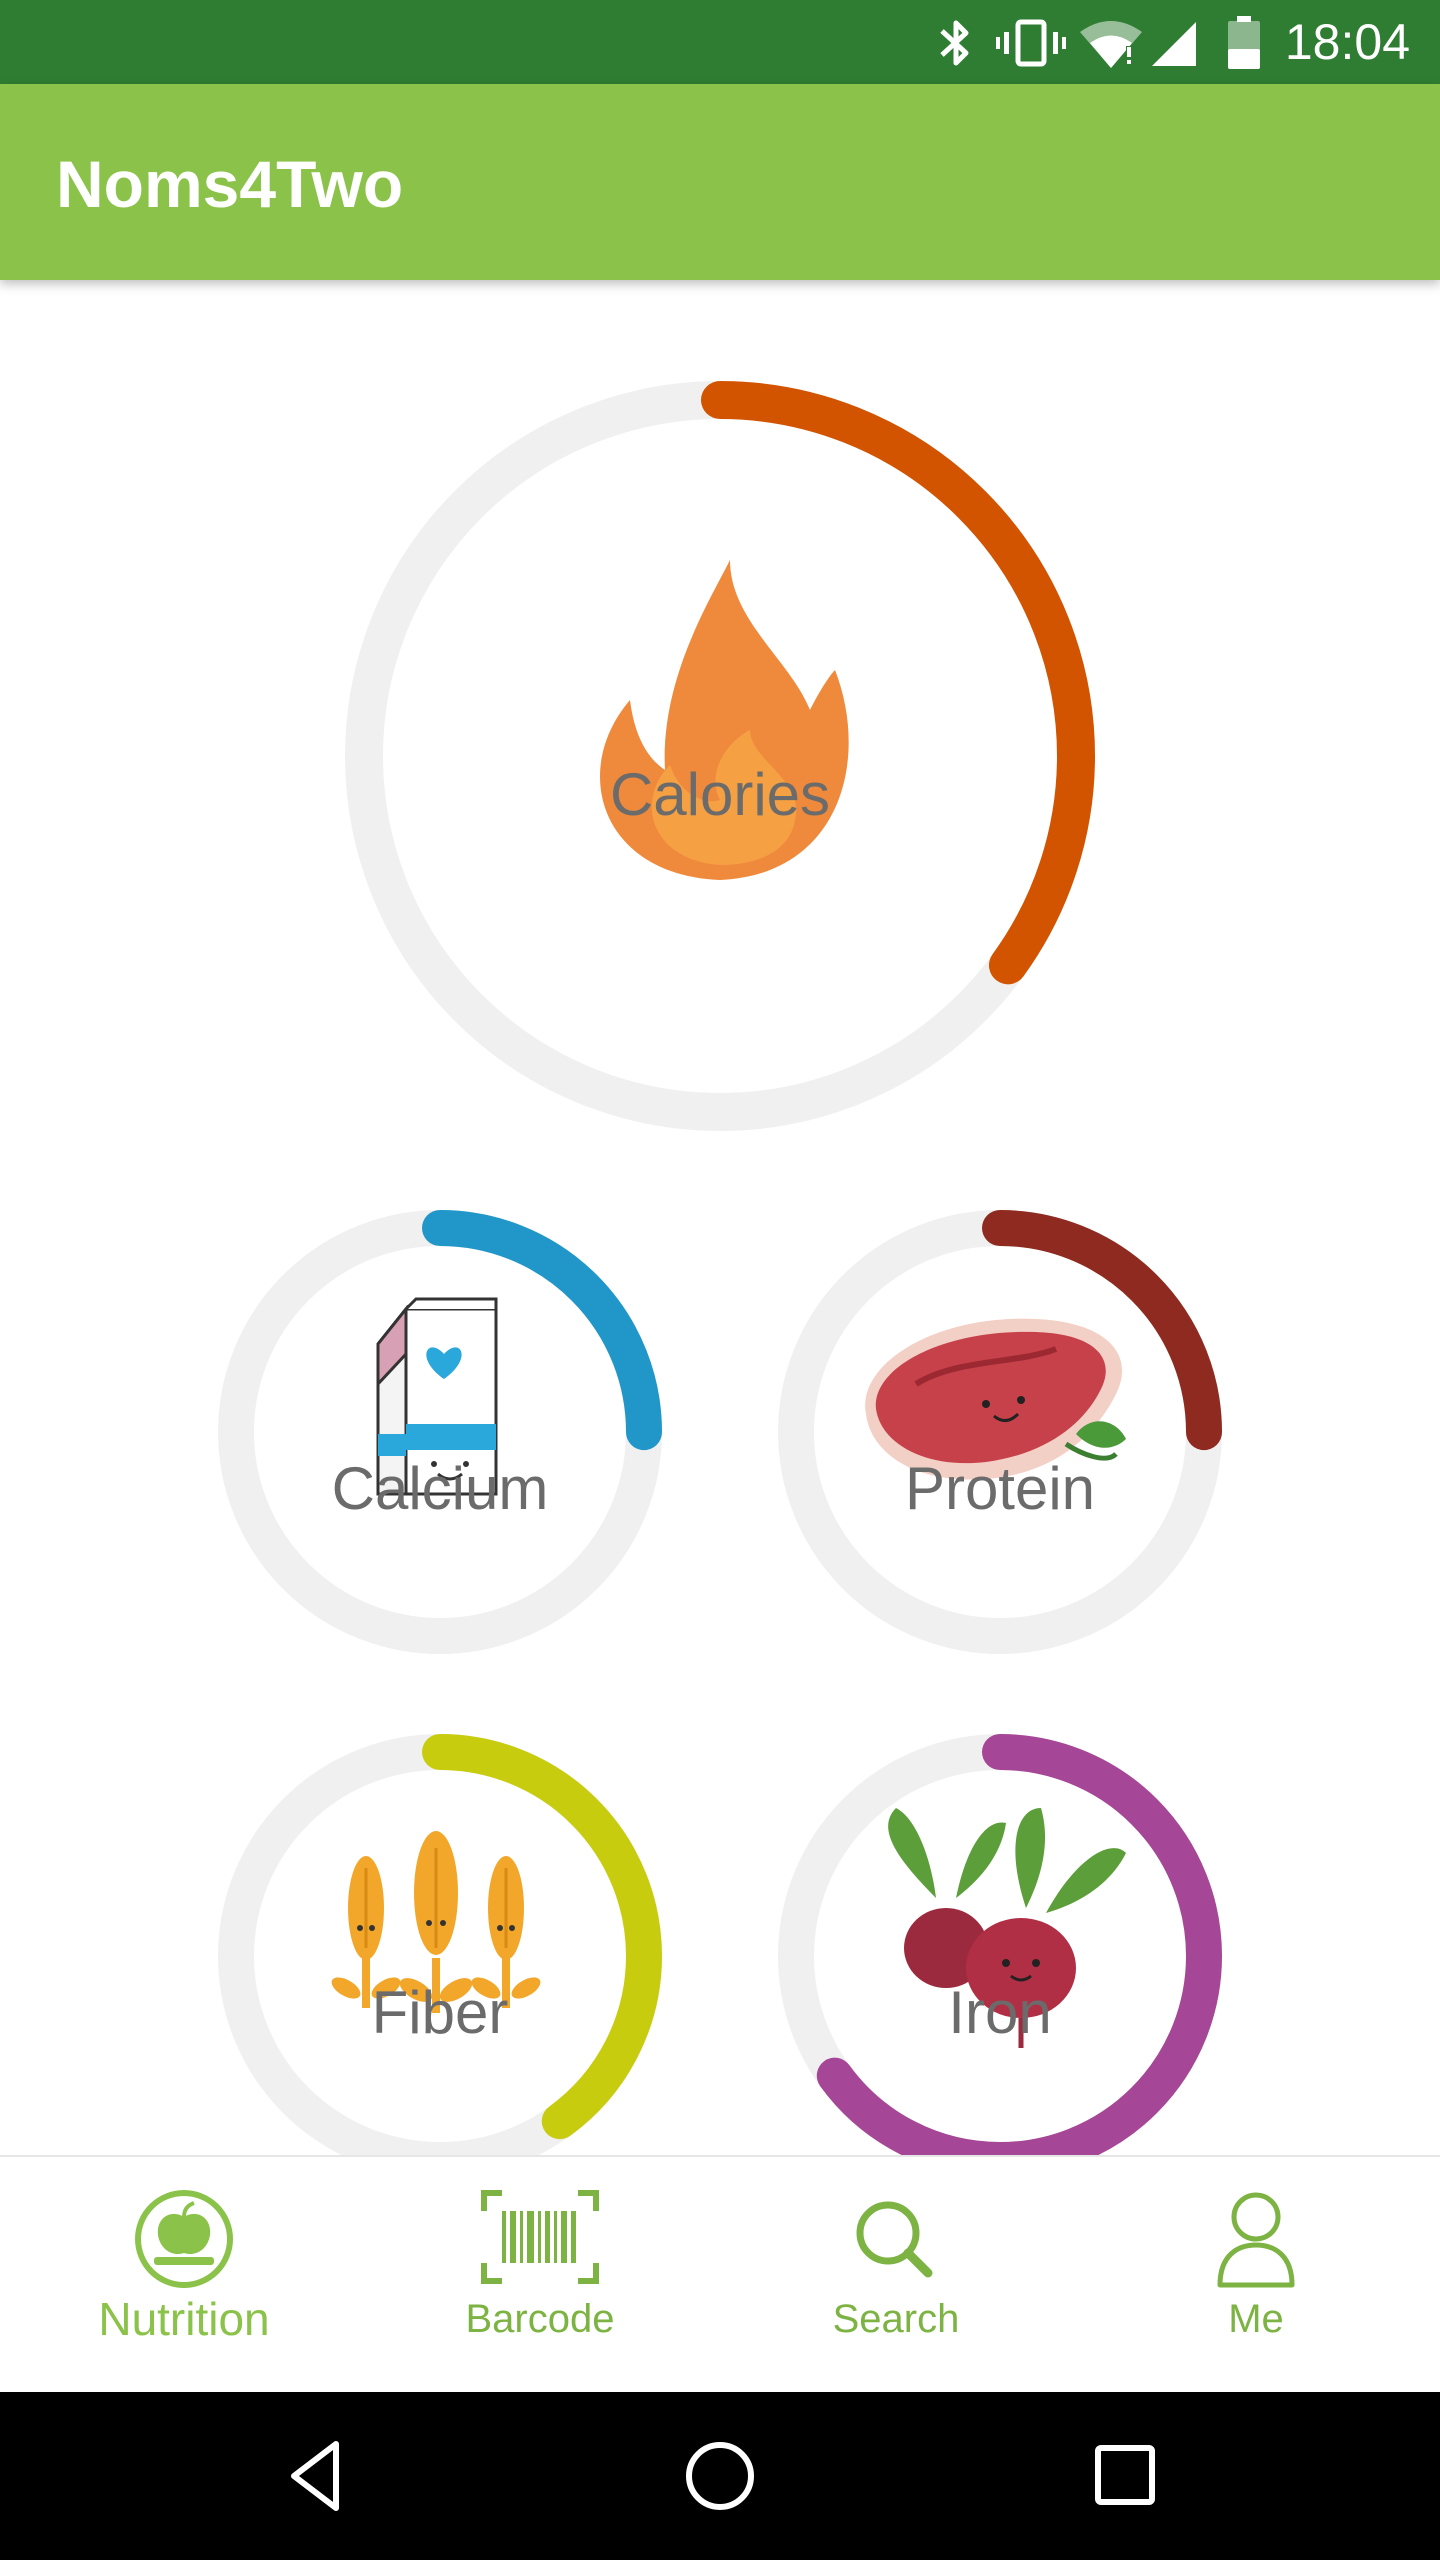  Describe the element at coordinates (184, 2319) in the screenshot. I see `nav-nutrition-label: Nutrition` at that location.